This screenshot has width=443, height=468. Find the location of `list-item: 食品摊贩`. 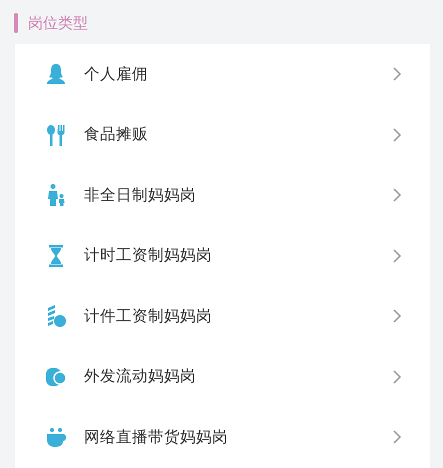

list-item: 食品摊贩 is located at coordinates (222, 134).